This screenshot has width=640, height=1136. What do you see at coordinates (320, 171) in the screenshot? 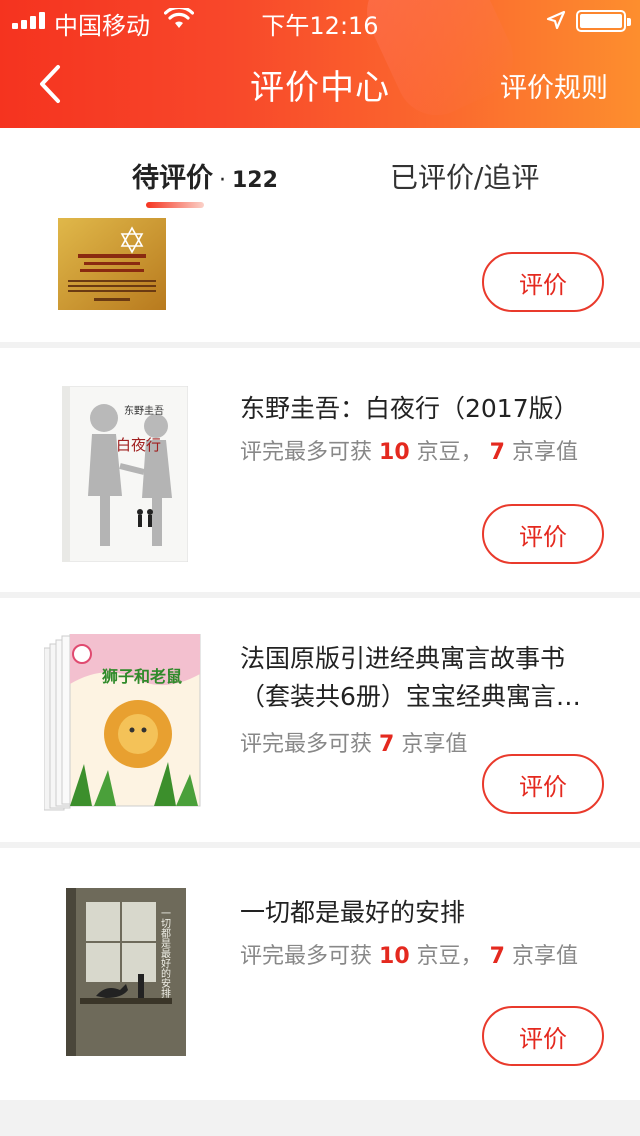
I see `review-tabs: 待评价 · 122 已评价/追评` at bounding box center [320, 171].